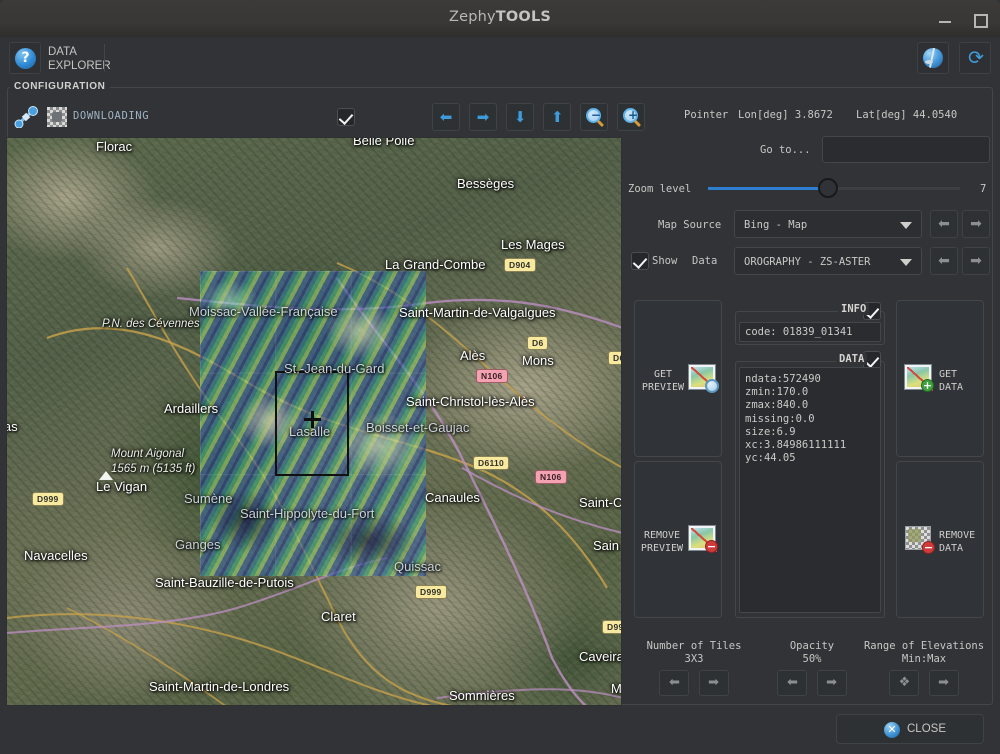  Describe the element at coordinates (957, 542) in the screenshot. I see `remove-data-label: REMOVE DATA` at that location.